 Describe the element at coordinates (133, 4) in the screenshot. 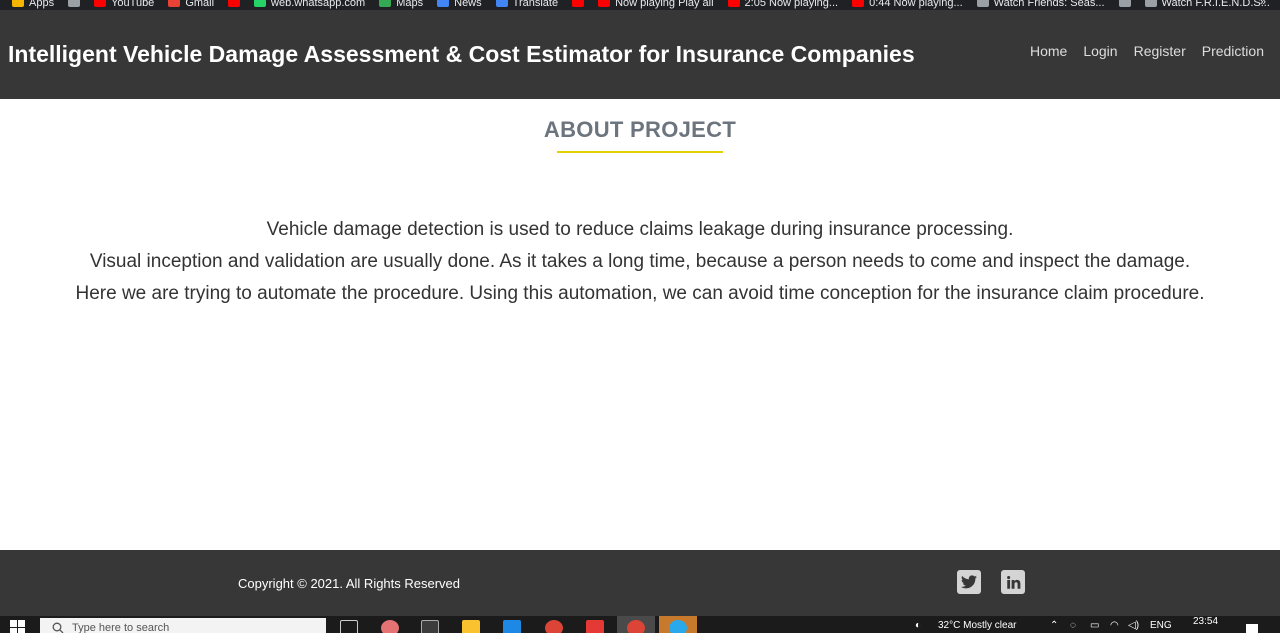

I see `bookmark-label: YouTube` at that location.